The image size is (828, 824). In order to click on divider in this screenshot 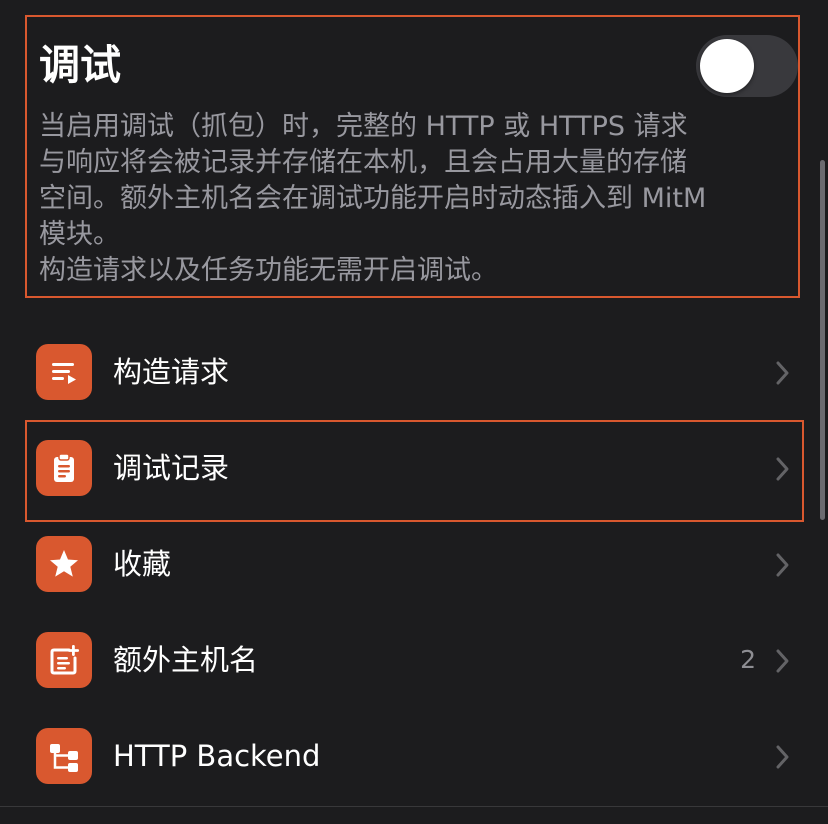, I will do `click(414, 806)`.